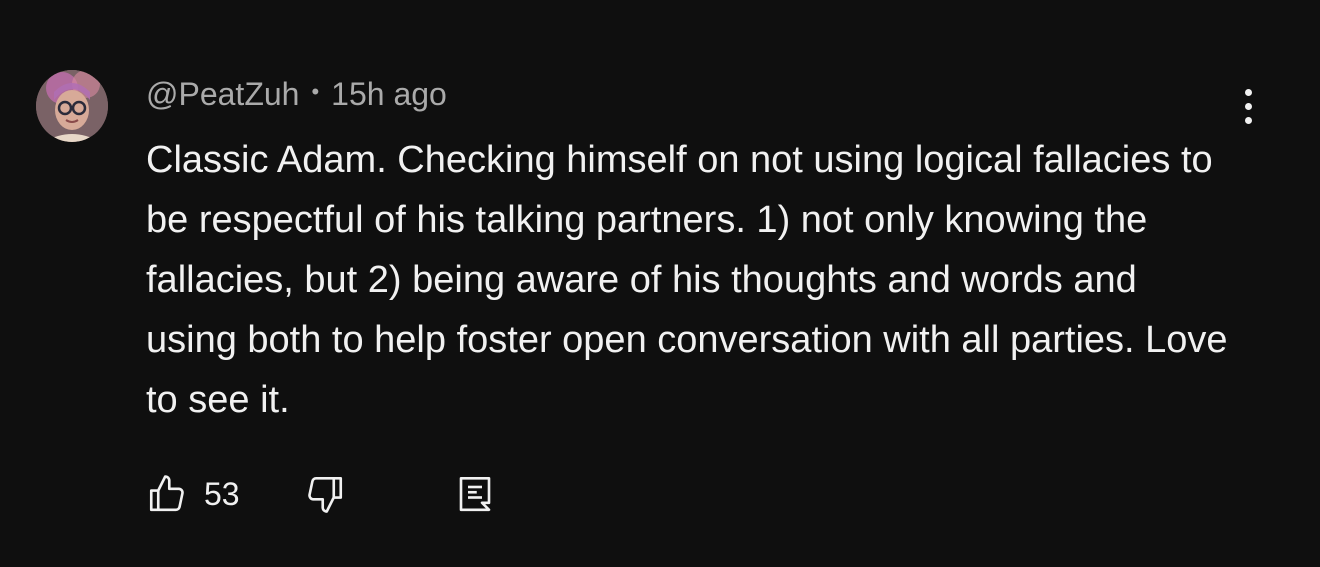 Image resolution: width=1320 pixels, height=567 pixels. I want to click on comment-meta: @PeatZuh • 15h ago, so click(296, 94).